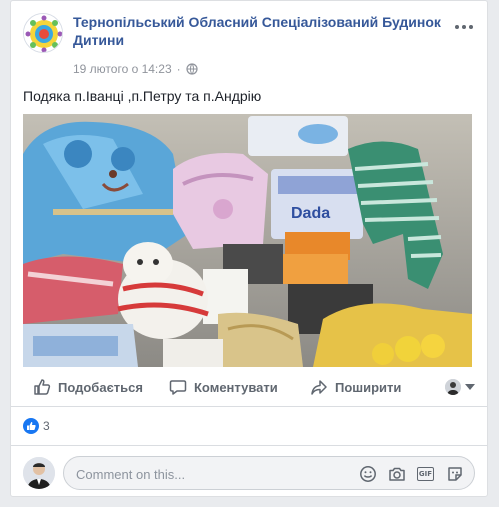 The image size is (499, 507). Describe the element at coordinates (425, 473) in the screenshot. I see `gif-icon: GIF` at that location.